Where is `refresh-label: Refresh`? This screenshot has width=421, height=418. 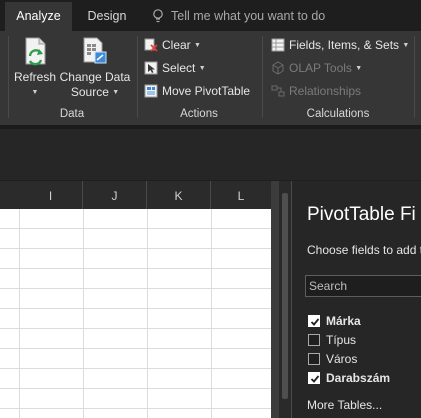 refresh-label: Refresh is located at coordinates (35, 77).